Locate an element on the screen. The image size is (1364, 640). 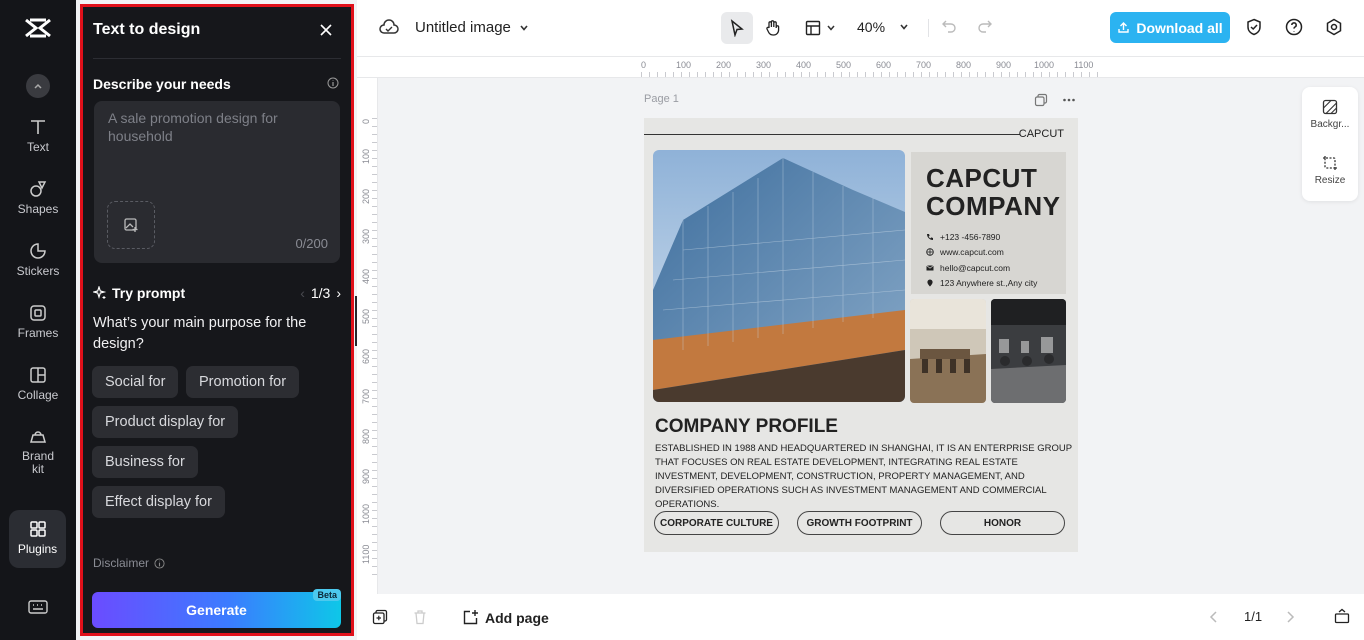
rail-item-label: Brand kit is located at coordinates (38, 462).